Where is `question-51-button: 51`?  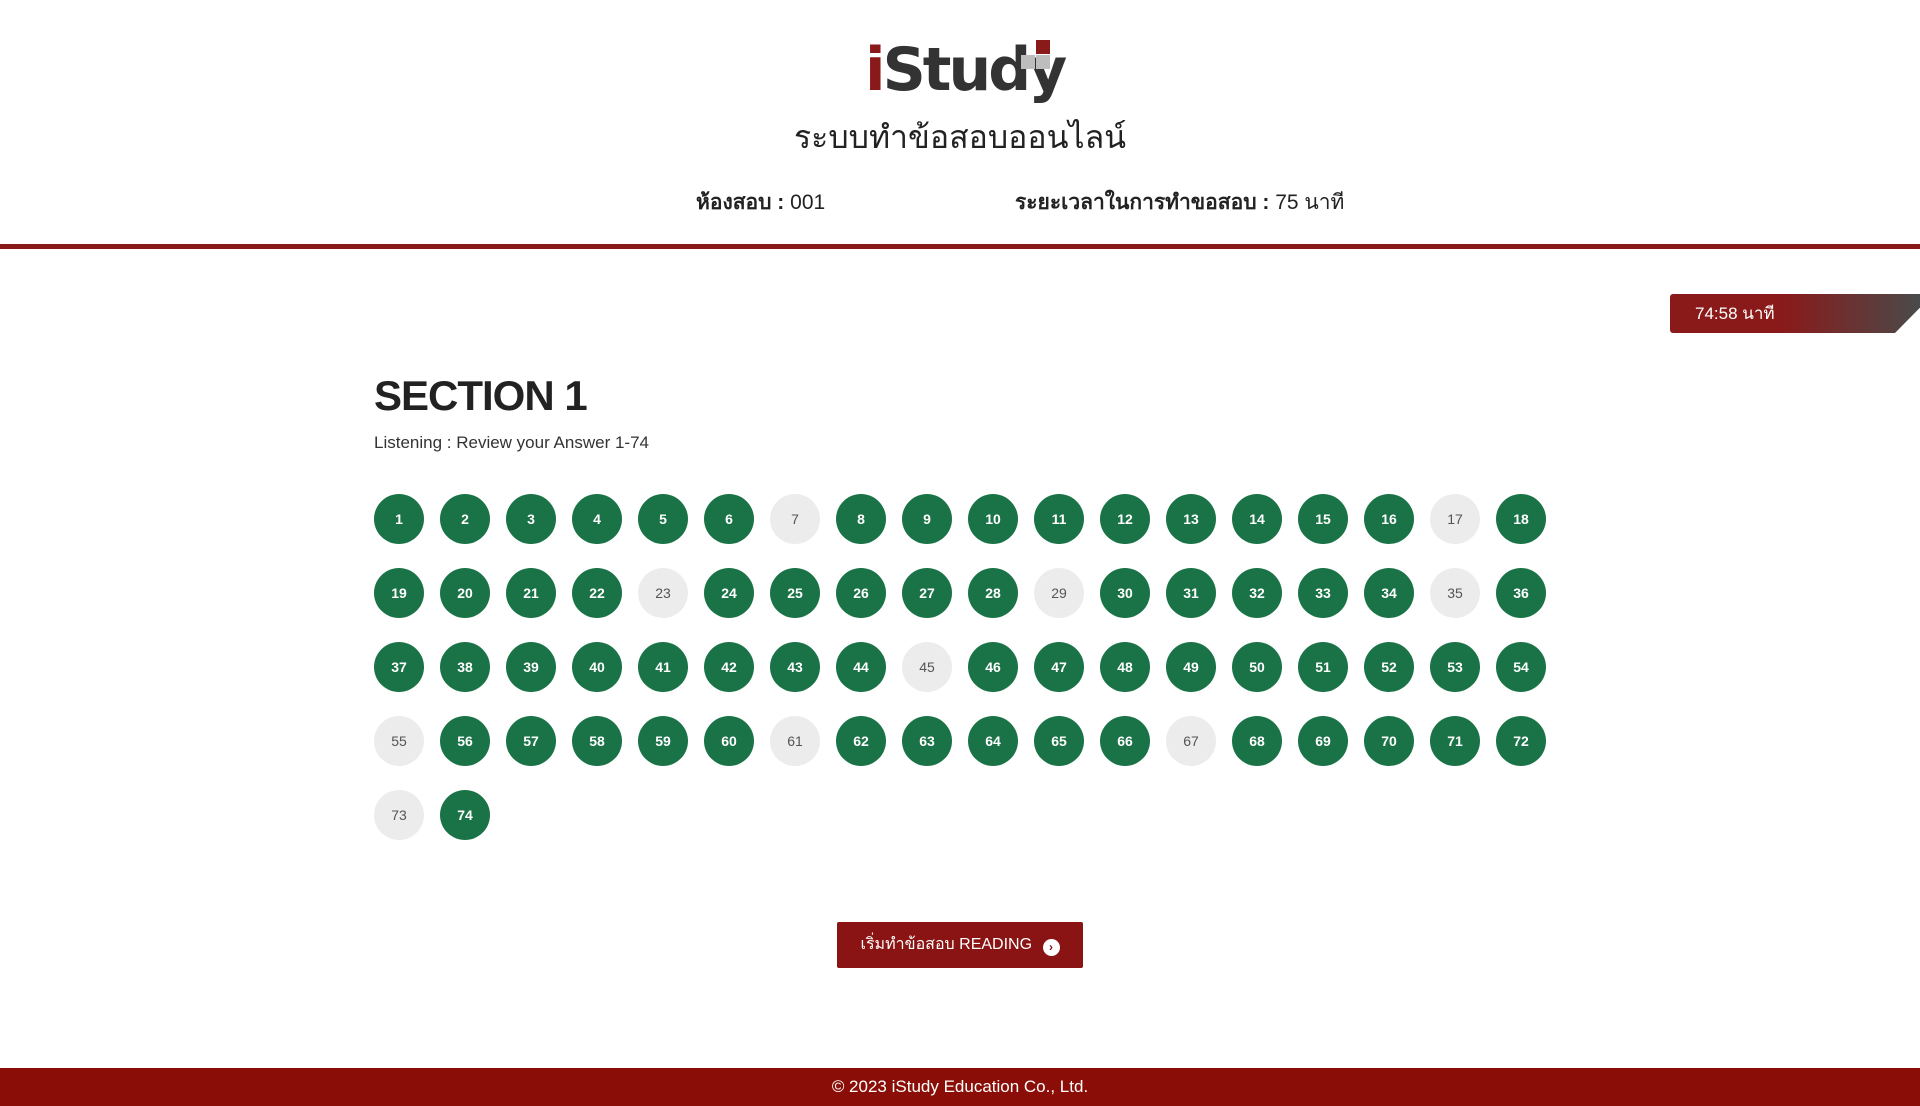
question-51-button: 51 is located at coordinates (1323, 667).